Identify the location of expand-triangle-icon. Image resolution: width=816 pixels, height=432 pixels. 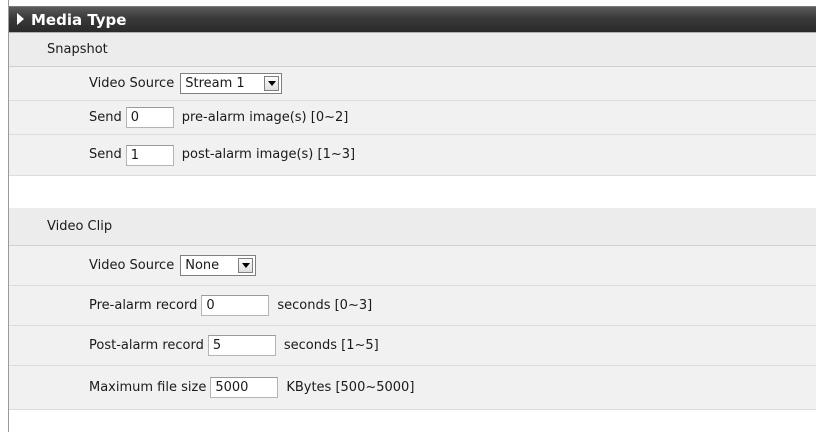
(20, 19).